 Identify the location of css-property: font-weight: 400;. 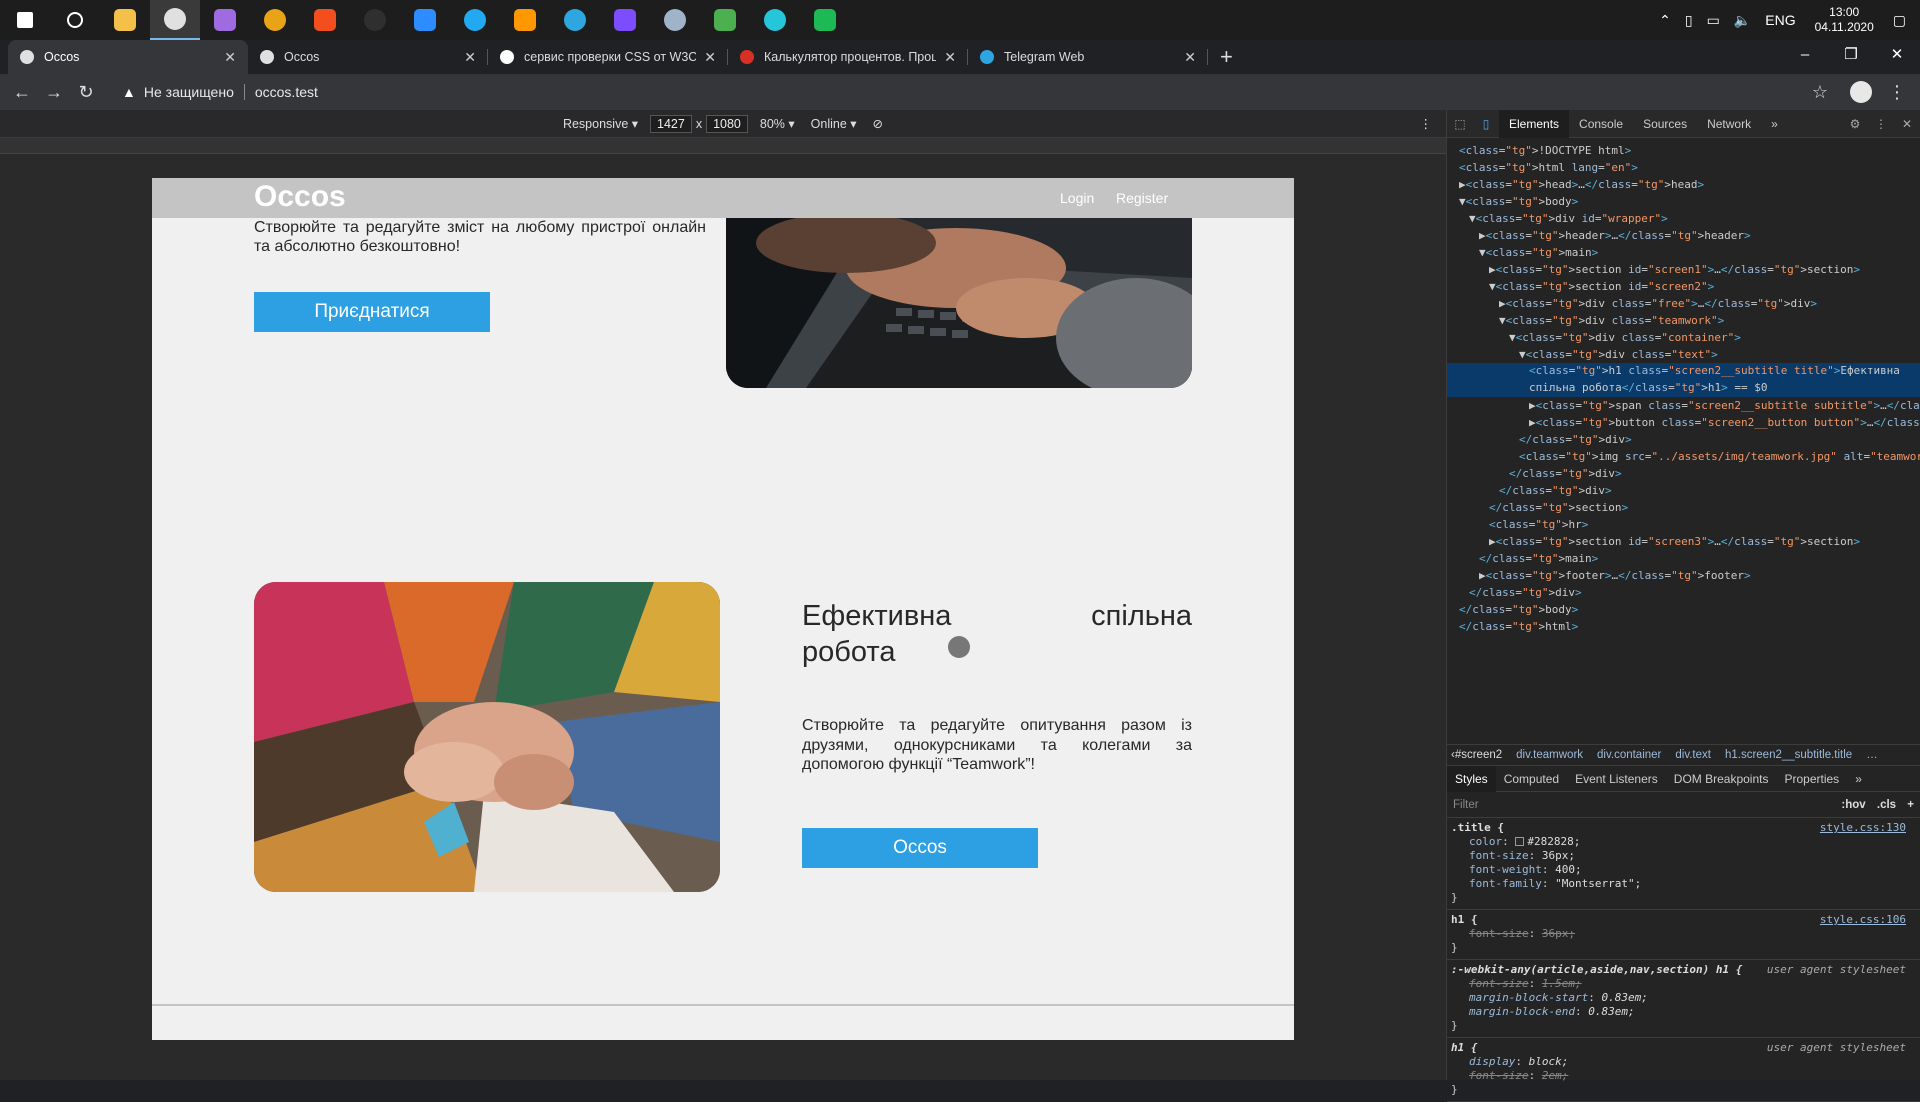
(1682, 870).